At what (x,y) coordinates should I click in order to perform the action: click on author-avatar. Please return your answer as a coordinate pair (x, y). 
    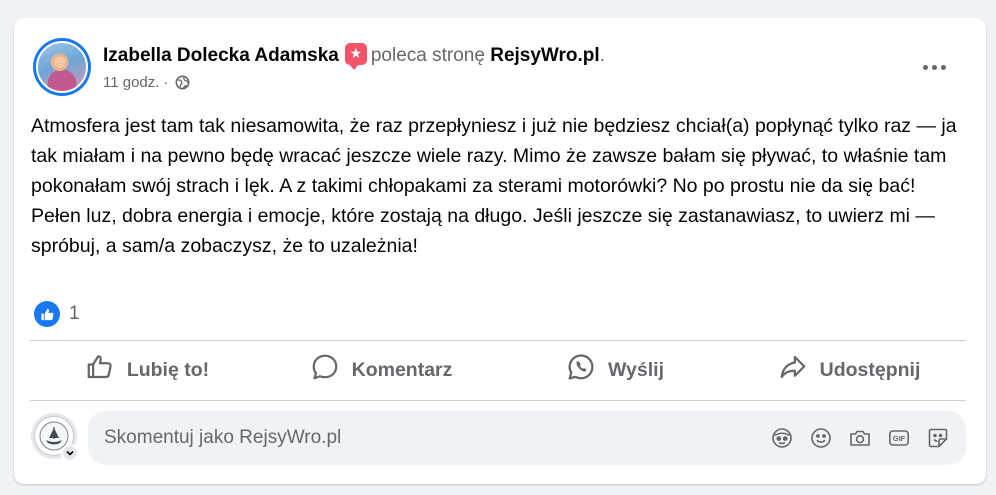
    Looking at the image, I should click on (62, 67).